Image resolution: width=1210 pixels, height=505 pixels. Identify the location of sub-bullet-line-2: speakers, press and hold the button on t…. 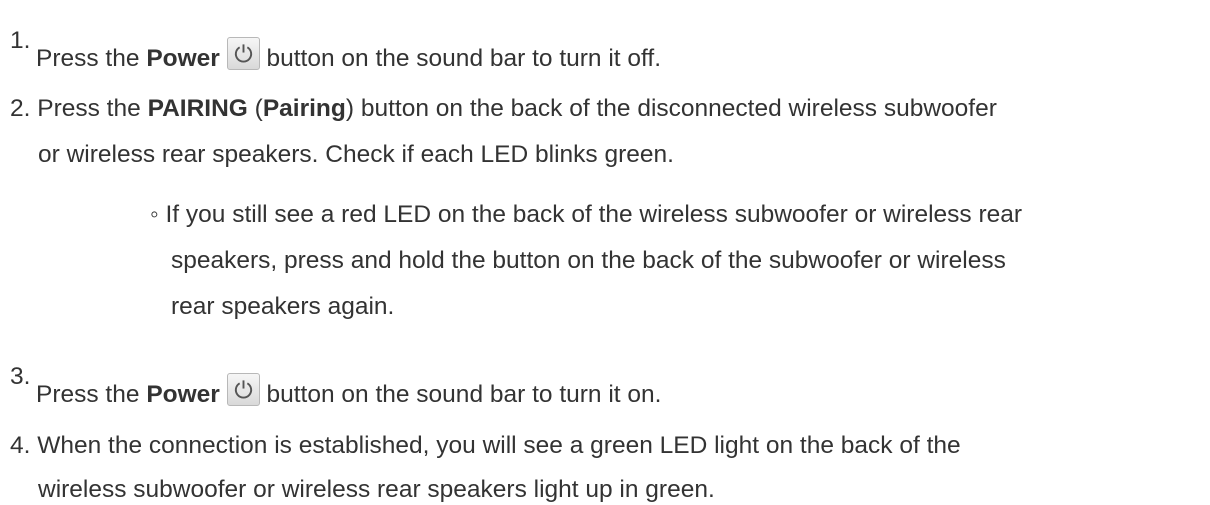
(588, 260).